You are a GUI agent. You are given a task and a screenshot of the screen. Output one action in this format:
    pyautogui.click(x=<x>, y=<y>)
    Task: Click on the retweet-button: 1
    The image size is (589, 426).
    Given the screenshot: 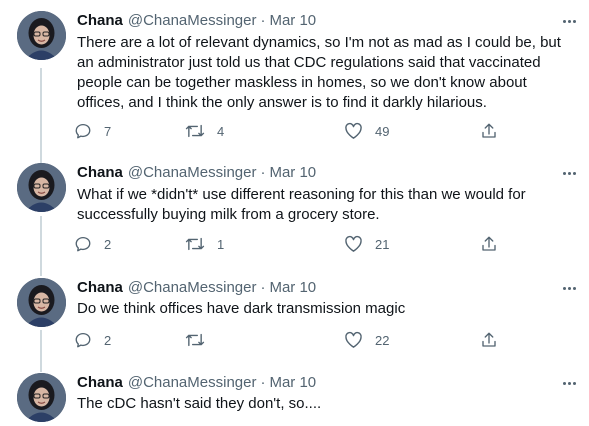 What is the action you would take?
    pyautogui.click(x=204, y=244)
    